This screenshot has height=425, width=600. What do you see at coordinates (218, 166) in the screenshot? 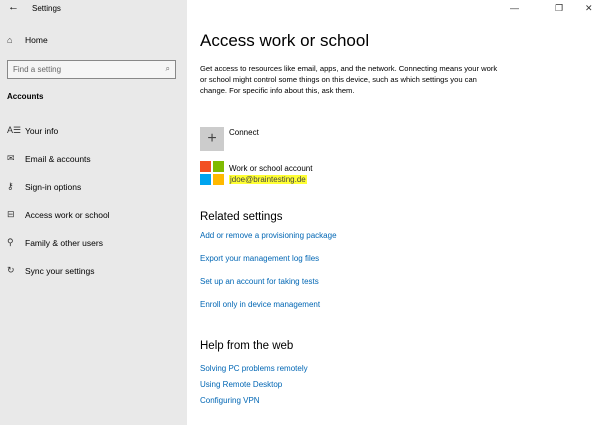
I see `logo-green` at bounding box center [218, 166].